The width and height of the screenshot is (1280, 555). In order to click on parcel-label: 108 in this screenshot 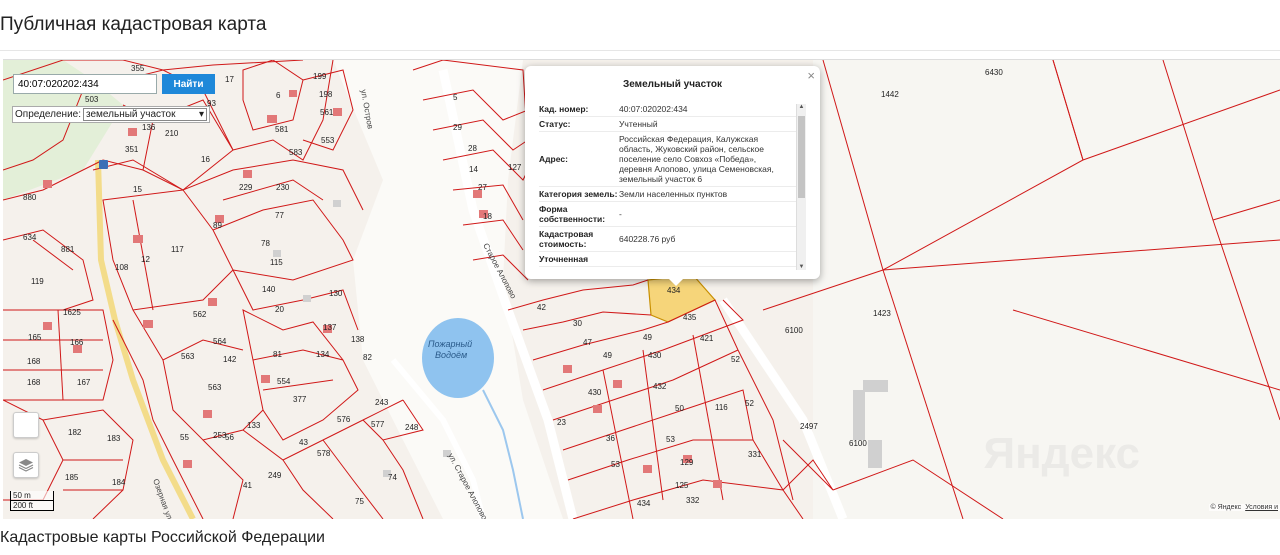, I will do `click(122, 267)`.